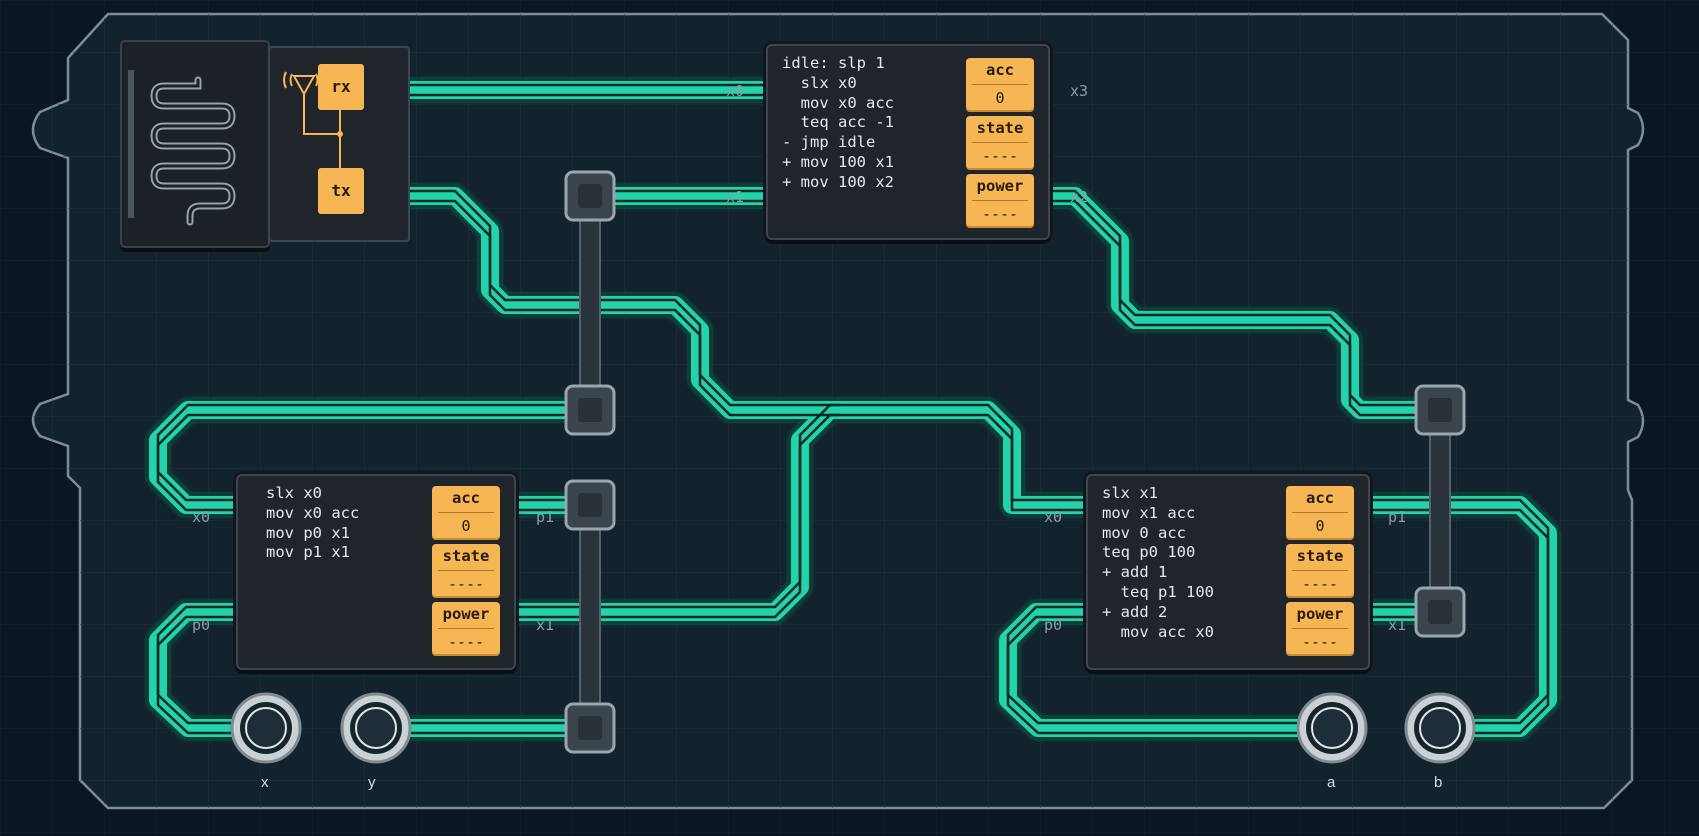 Image resolution: width=1699 pixels, height=836 pixels. Describe the element at coordinates (1079, 91) in the screenshot. I see `pin-label: x3` at that location.